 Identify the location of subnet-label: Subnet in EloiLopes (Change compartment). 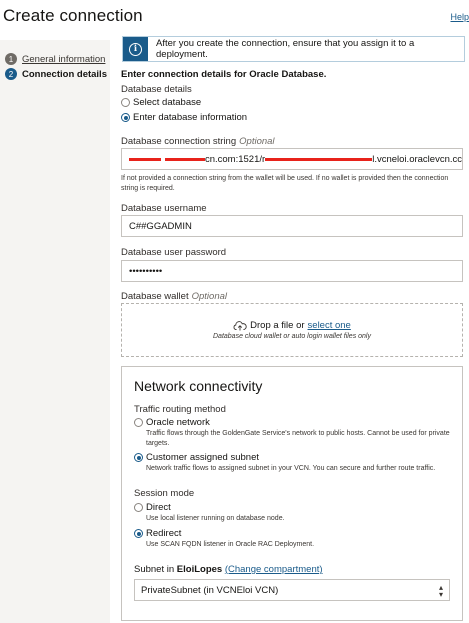
(228, 569).